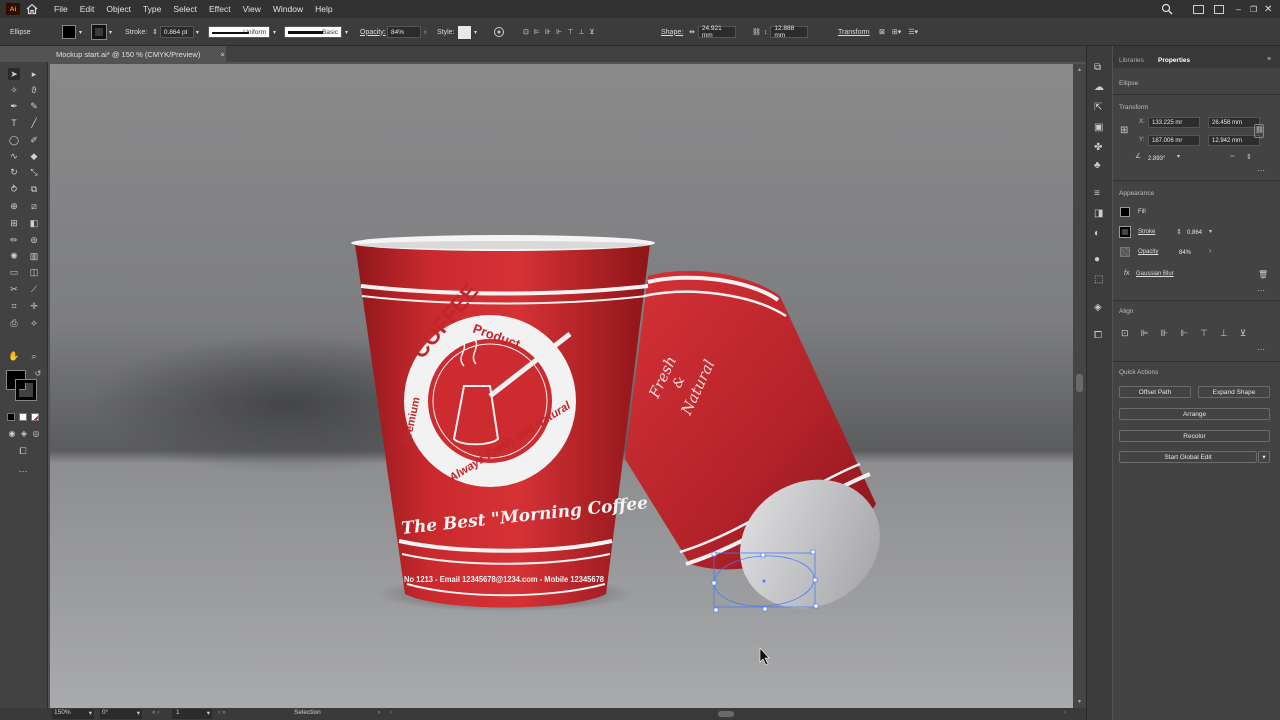 The width and height of the screenshot is (1280, 720). I want to click on minimize-window-icon: –, so click(1243, 9).